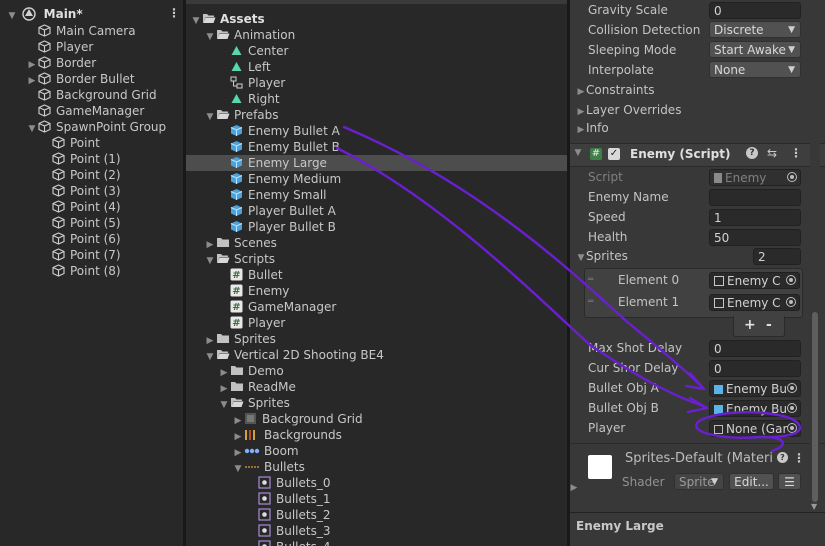 The image size is (825, 546). I want to click on project-item: ▼ Prefabs, so click(376, 115).